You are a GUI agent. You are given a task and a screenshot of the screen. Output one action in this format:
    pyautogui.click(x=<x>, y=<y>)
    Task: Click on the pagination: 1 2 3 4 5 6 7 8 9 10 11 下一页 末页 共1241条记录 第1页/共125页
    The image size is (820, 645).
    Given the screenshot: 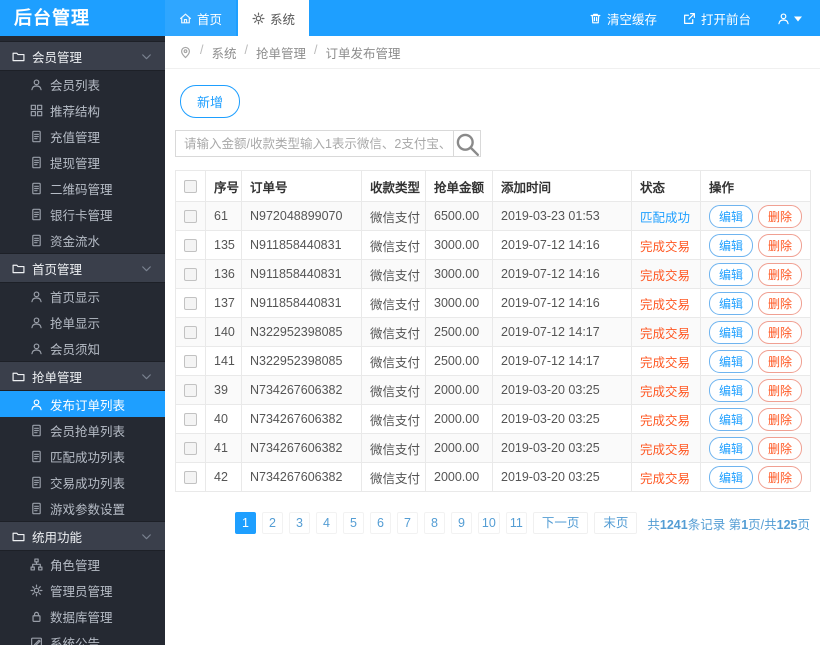 What is the action you would take?
    pyautogui.click(x=492, y=523)
    